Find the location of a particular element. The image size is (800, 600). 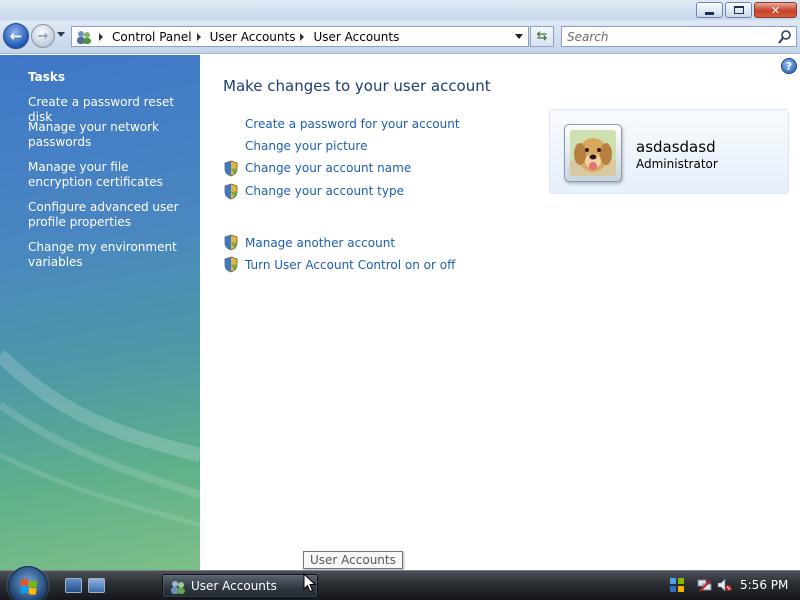

minimize-button is located at coordinates (709, 10).